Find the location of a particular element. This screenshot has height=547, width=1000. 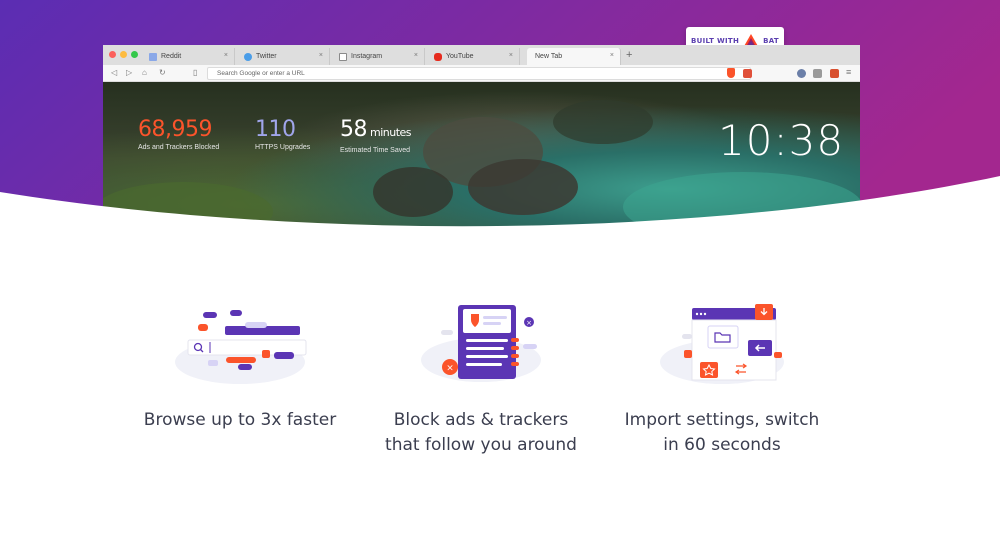

time-saved-count: 58 is located at coordinates (354, 129).